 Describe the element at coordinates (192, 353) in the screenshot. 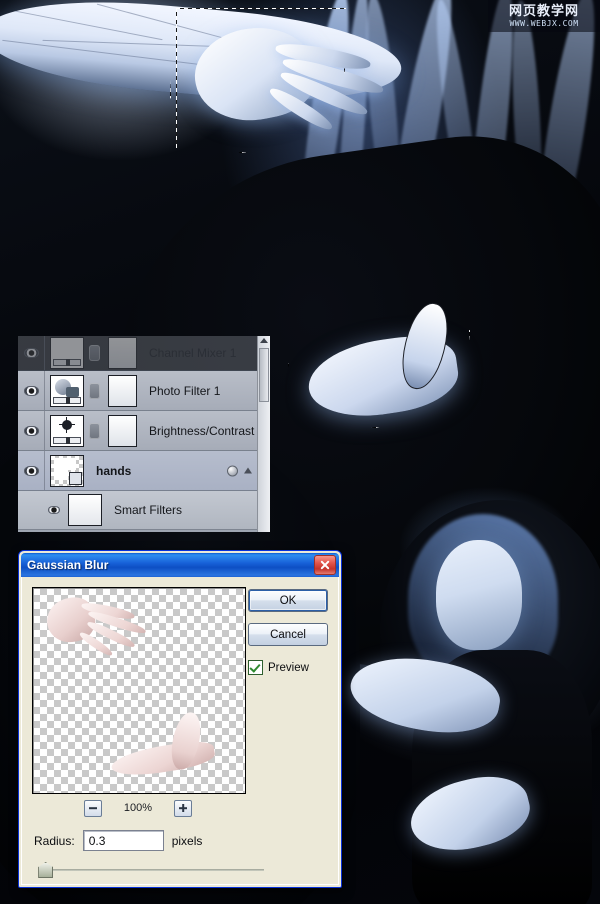

I see `layer-name: Channel Mixer 1` at that location.